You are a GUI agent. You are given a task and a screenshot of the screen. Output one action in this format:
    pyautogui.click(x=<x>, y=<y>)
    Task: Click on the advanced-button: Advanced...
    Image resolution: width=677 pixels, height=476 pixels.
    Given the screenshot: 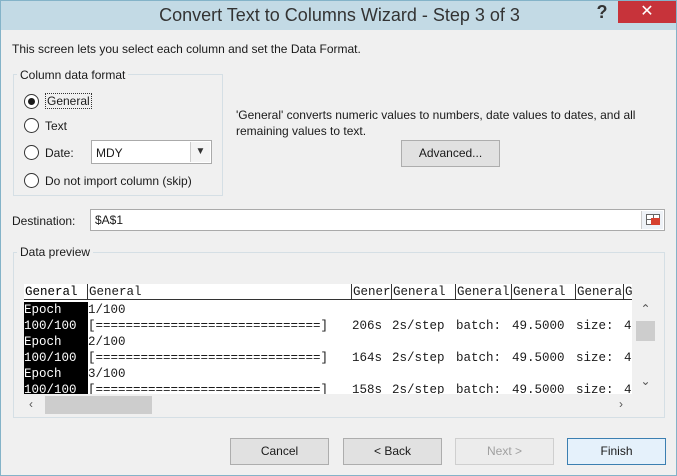 What is the action you would take?
    pyautogui.click(x=450, y=153)
    